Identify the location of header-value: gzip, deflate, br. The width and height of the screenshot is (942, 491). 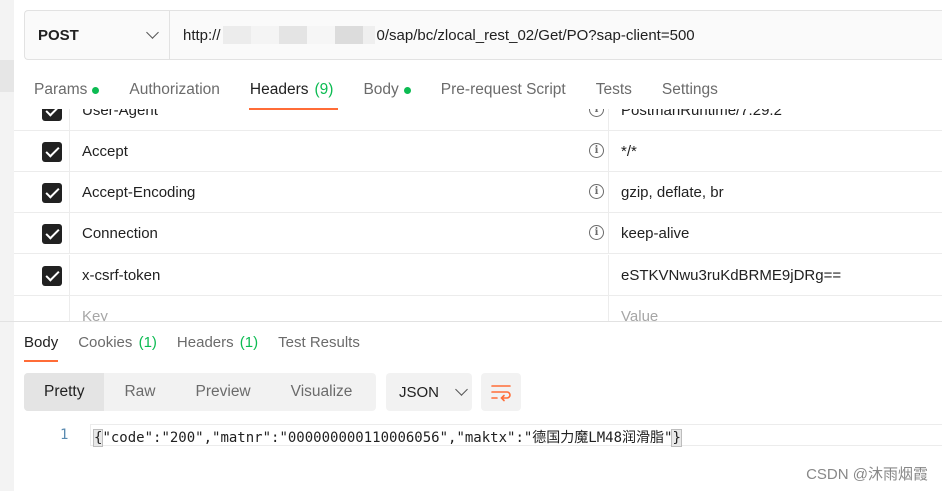
(672, 192).